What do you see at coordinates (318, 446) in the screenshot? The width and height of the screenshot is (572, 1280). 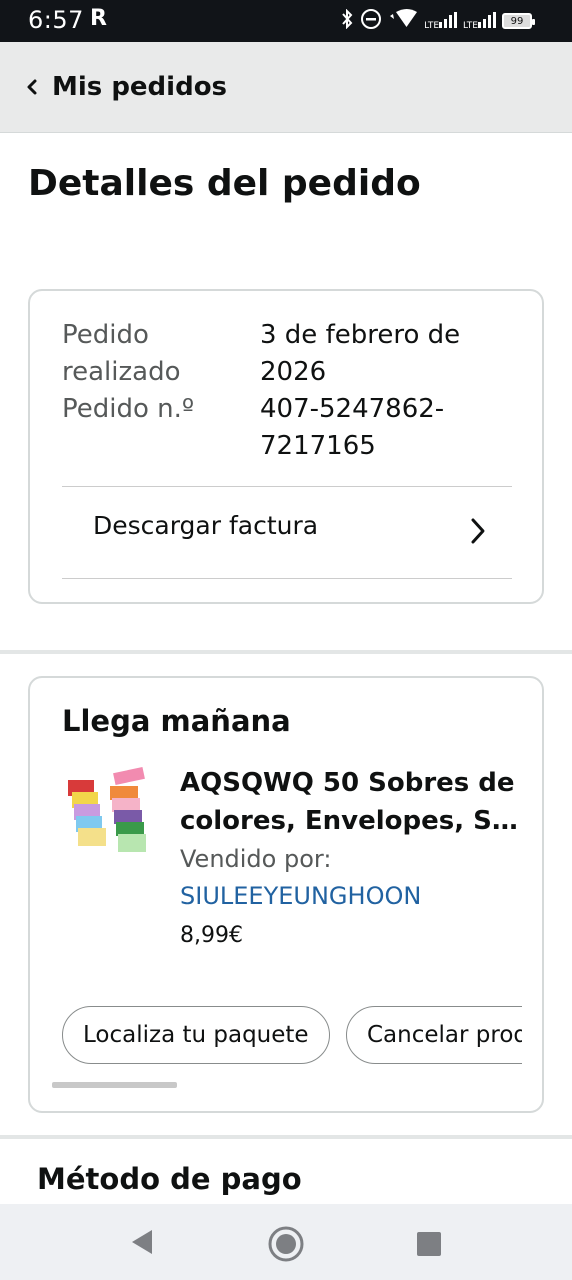 I see `order-number-value-line2: 7217165` at bounding box center [318, 446].